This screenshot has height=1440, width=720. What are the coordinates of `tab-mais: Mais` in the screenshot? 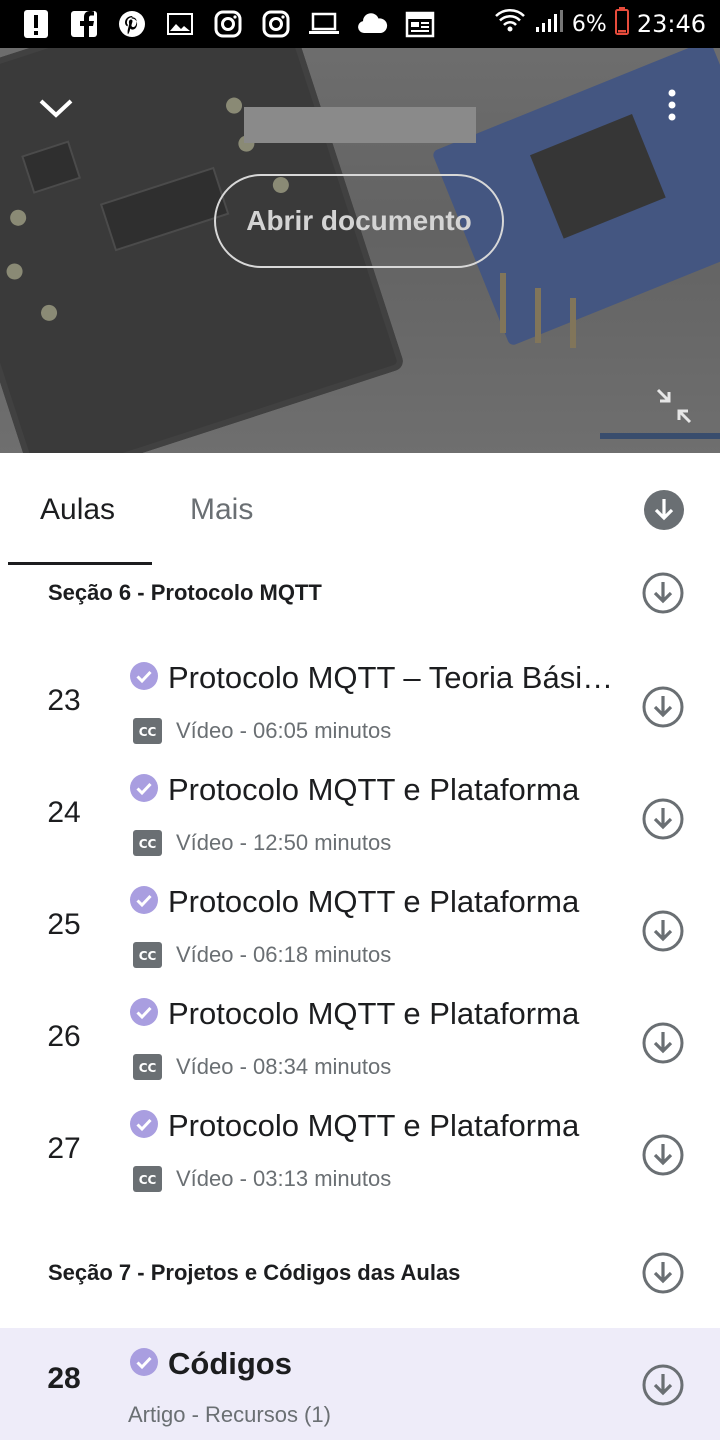 It's located at (221, 510).